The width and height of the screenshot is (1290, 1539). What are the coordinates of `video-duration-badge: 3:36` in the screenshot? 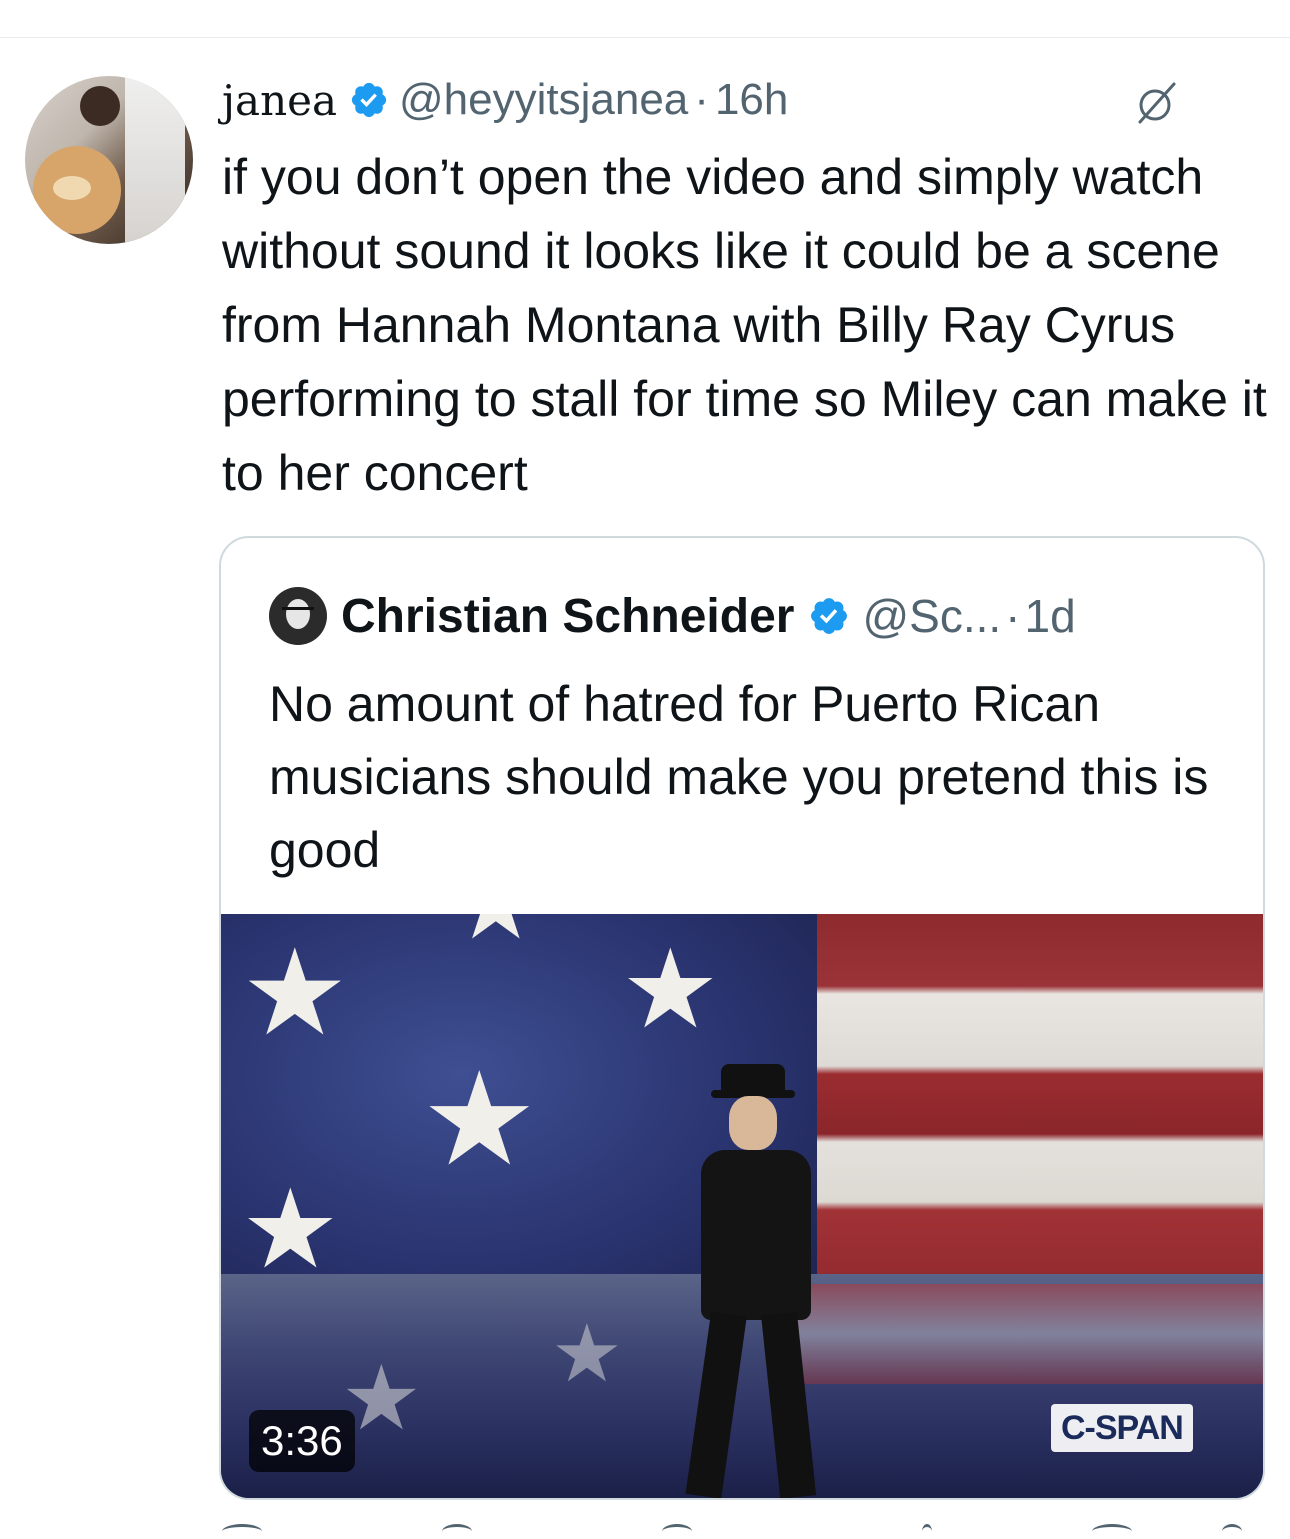 It's located at (302, 1441).